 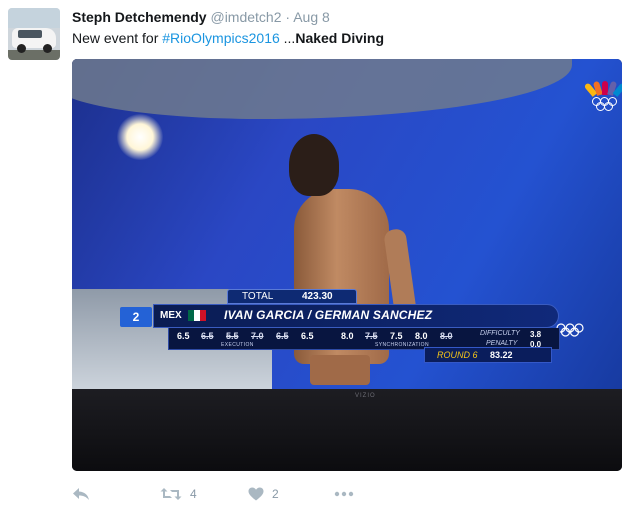 I want to click on retweet-icon, so click(x=171, y=494).